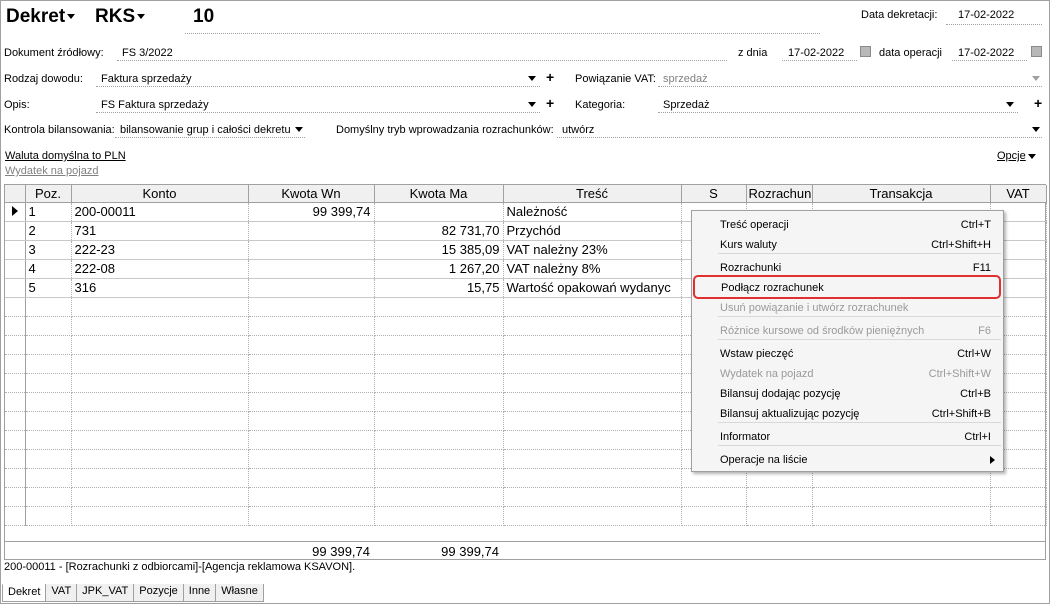  What do you see at coordinates (1016, 156) in the screenshot?
I see `options-button: Opcje` at bounding box center [1016, 156].